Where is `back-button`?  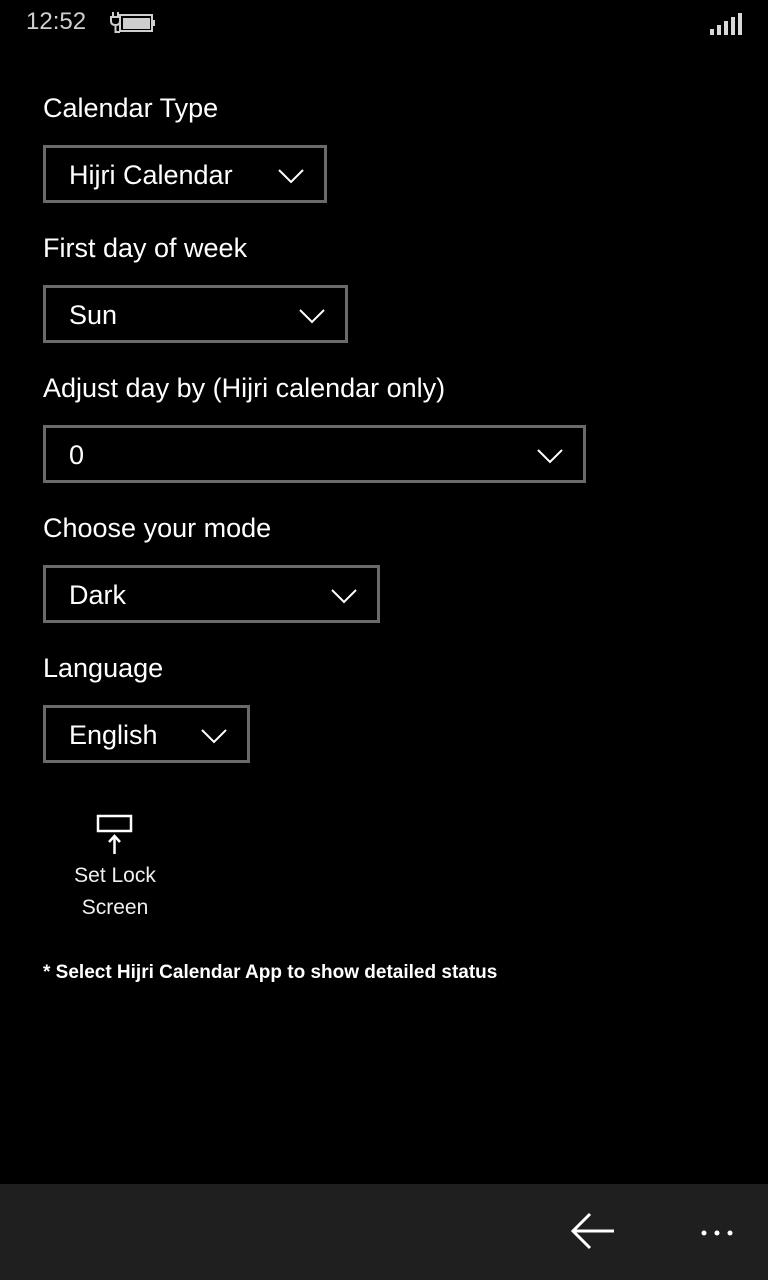 back-button is located at coordinates (593, 1231).